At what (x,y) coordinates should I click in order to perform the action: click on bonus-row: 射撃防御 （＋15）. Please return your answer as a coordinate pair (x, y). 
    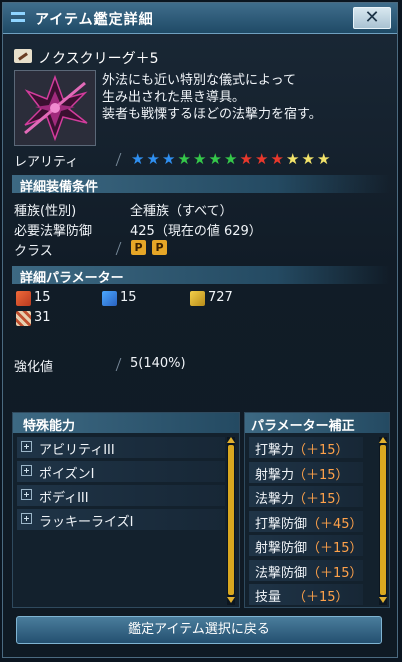
    Looking at the image, I should click on (306, 545).